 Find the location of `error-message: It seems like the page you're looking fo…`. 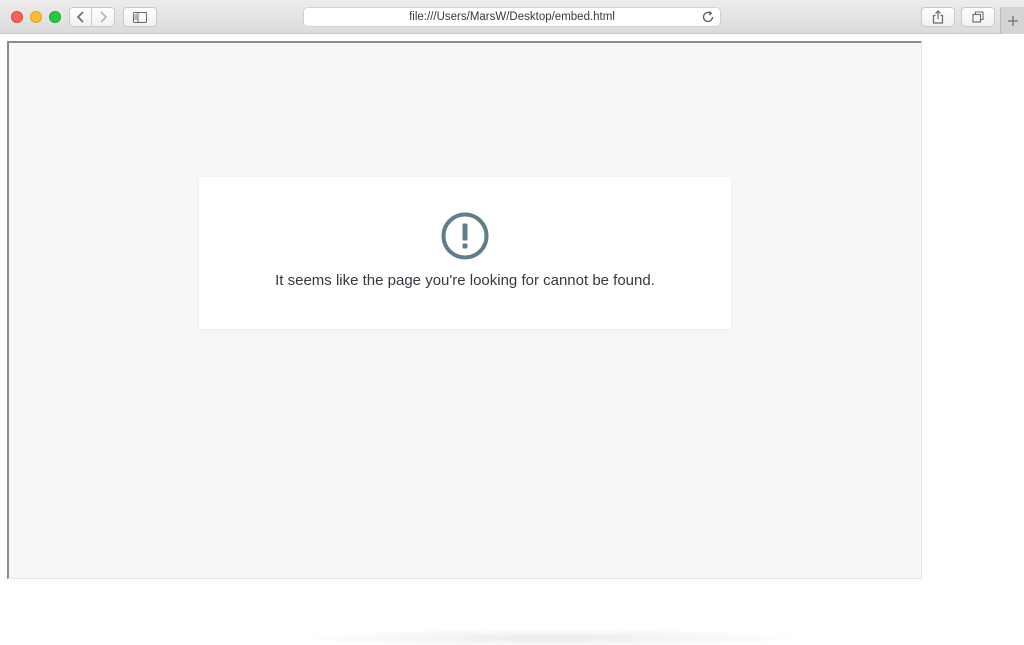

error-message: It seems like the page you're looking fo… is located at coordinates (465, 280).